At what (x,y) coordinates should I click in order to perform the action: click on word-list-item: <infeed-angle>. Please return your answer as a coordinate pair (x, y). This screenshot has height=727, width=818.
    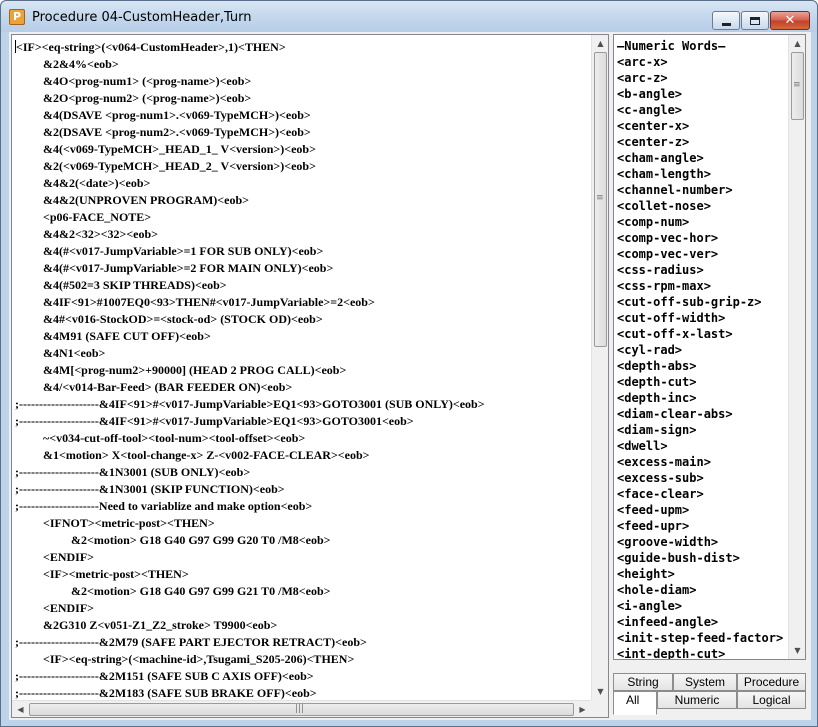
    Looking at the image, I should click on (702, 622).